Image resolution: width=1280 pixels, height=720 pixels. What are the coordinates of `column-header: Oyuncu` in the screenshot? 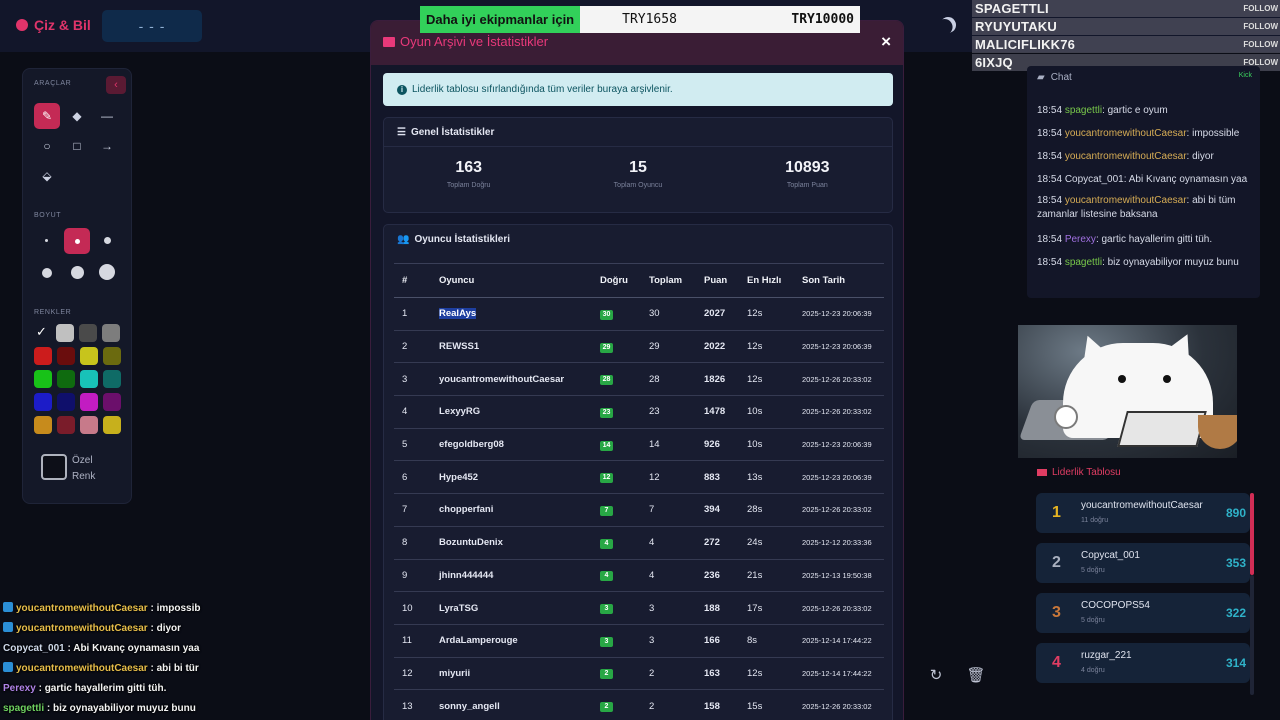 It's located at (511, 280).